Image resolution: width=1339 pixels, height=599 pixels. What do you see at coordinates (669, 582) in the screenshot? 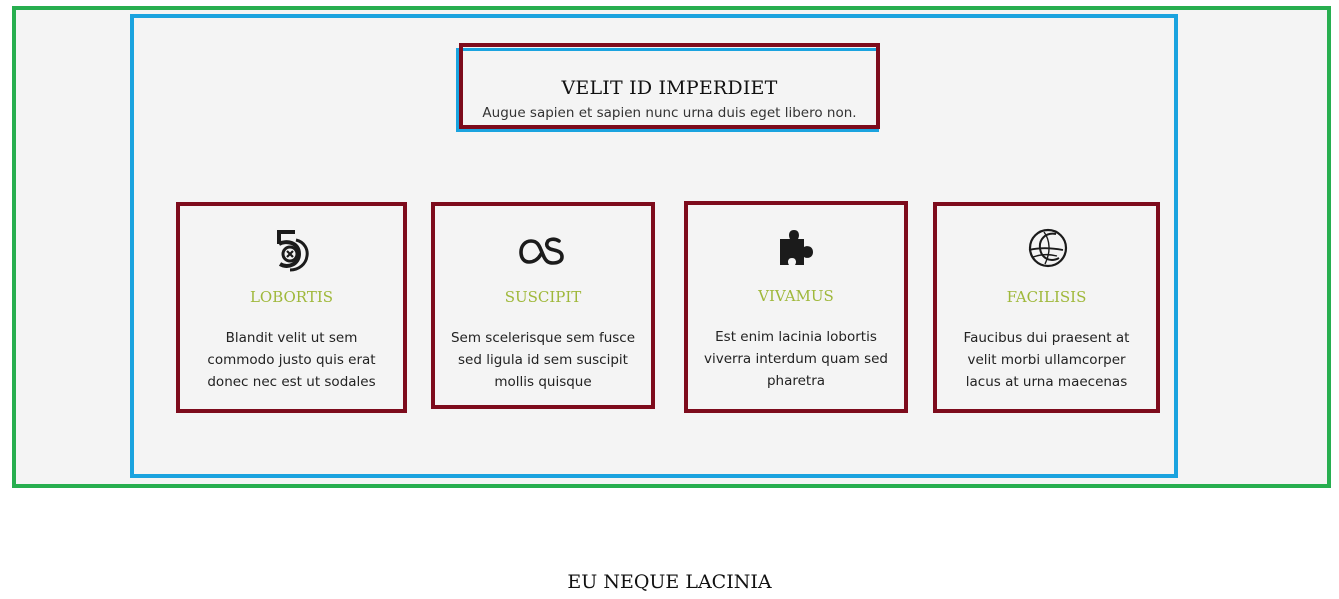
I see `next-section-title: EU NEQUE LACINIA` at bounding box center [669, 582].